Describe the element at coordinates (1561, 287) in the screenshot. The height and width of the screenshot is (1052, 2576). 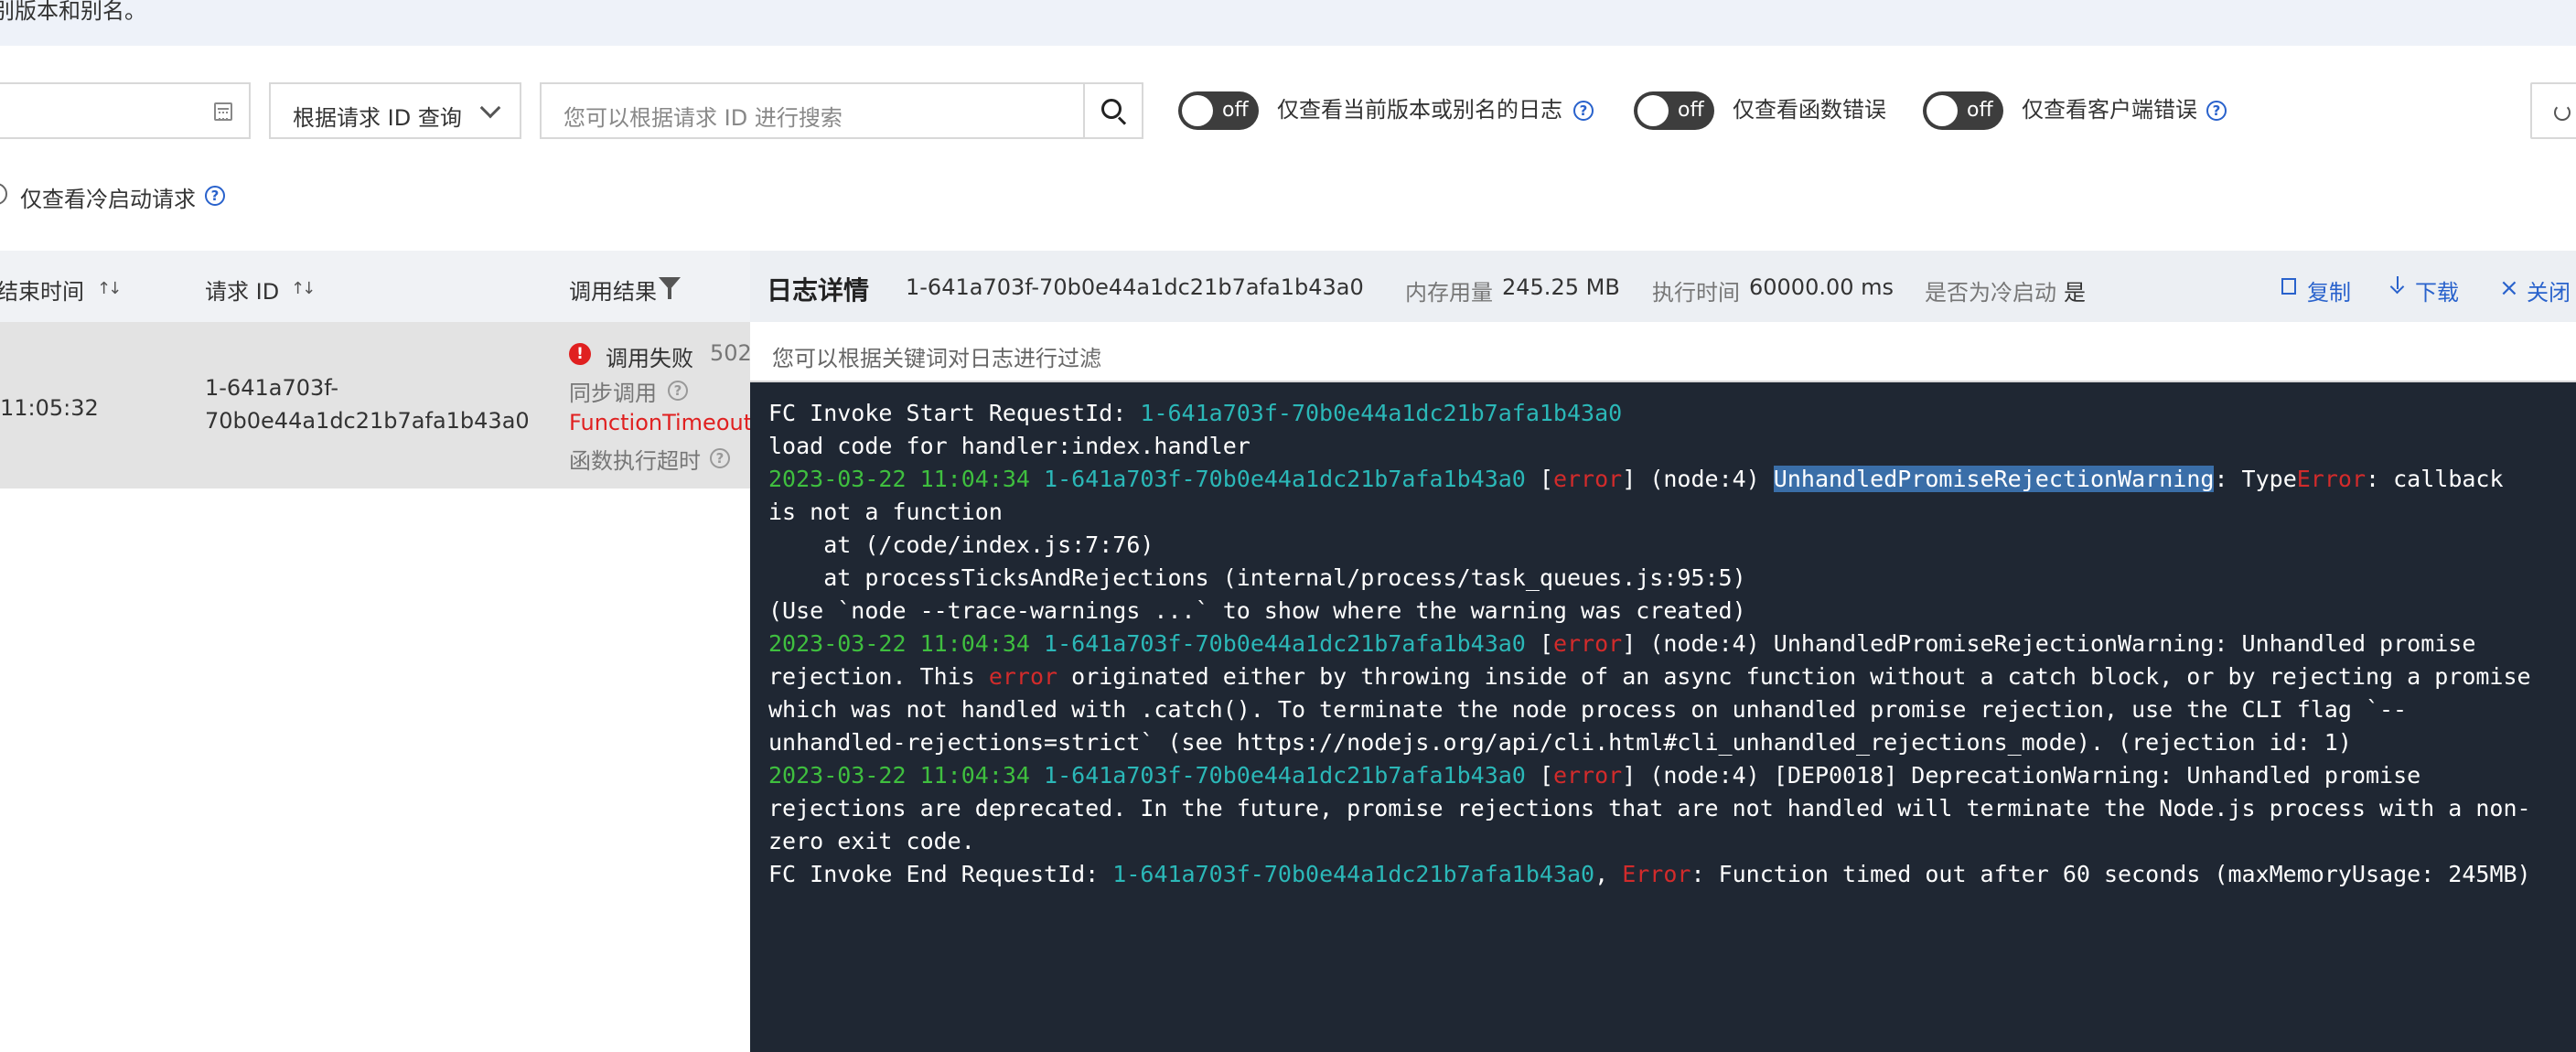
I see `memory-value: 245.25 MB` at that location.